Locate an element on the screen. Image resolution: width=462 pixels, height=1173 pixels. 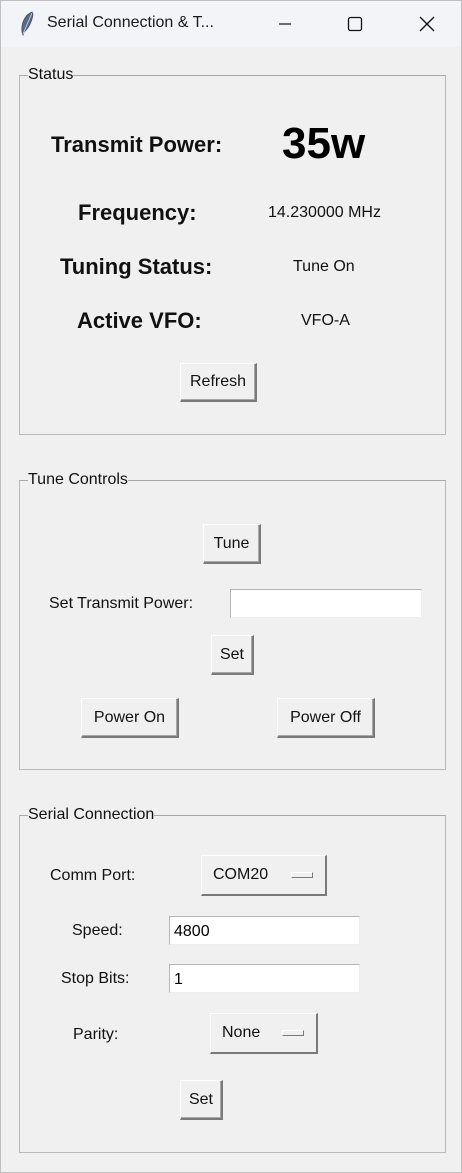
frequency-label: Frequency: is located at coordinates (137, 212).